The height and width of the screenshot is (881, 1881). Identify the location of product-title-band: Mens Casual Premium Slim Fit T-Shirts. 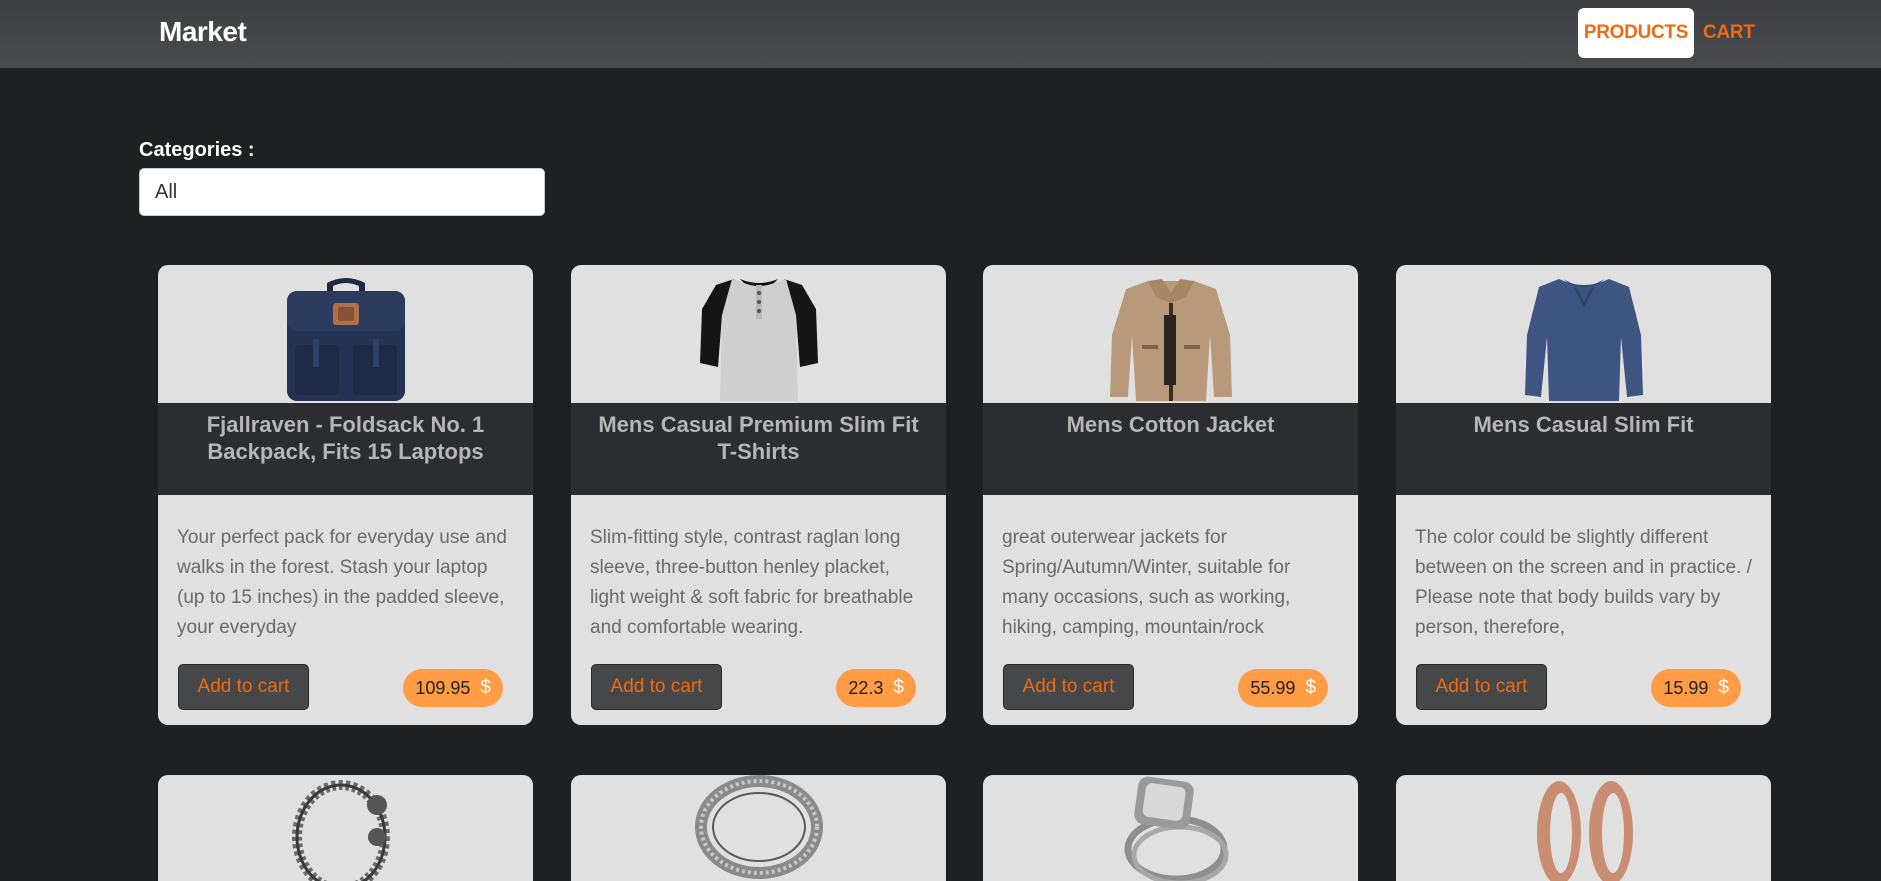
(758, 449).